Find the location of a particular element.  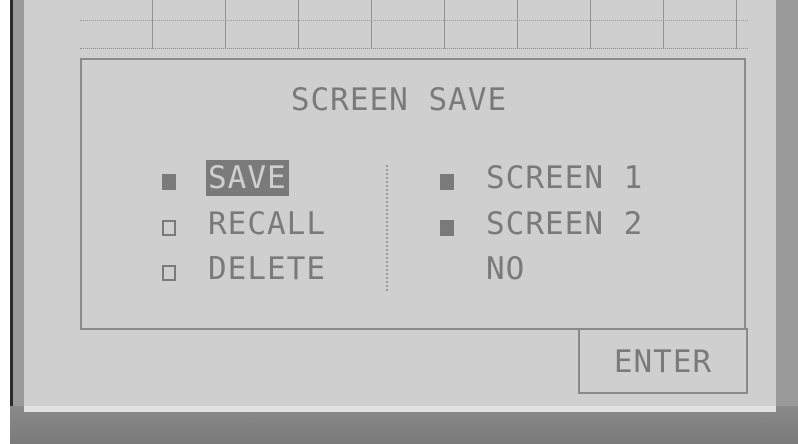

option-screen-1-label: SCREEN 1 is located at coordinates (565, 178).